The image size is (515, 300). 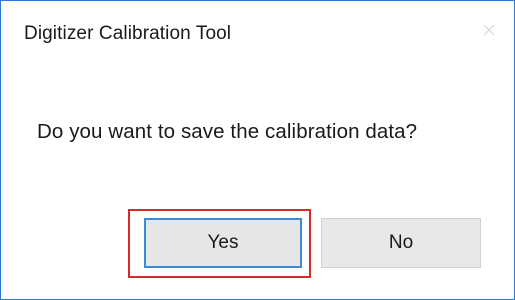 I want to click on dialog-title: Digitizer Calibration Tool, so click(x=128, y=33).